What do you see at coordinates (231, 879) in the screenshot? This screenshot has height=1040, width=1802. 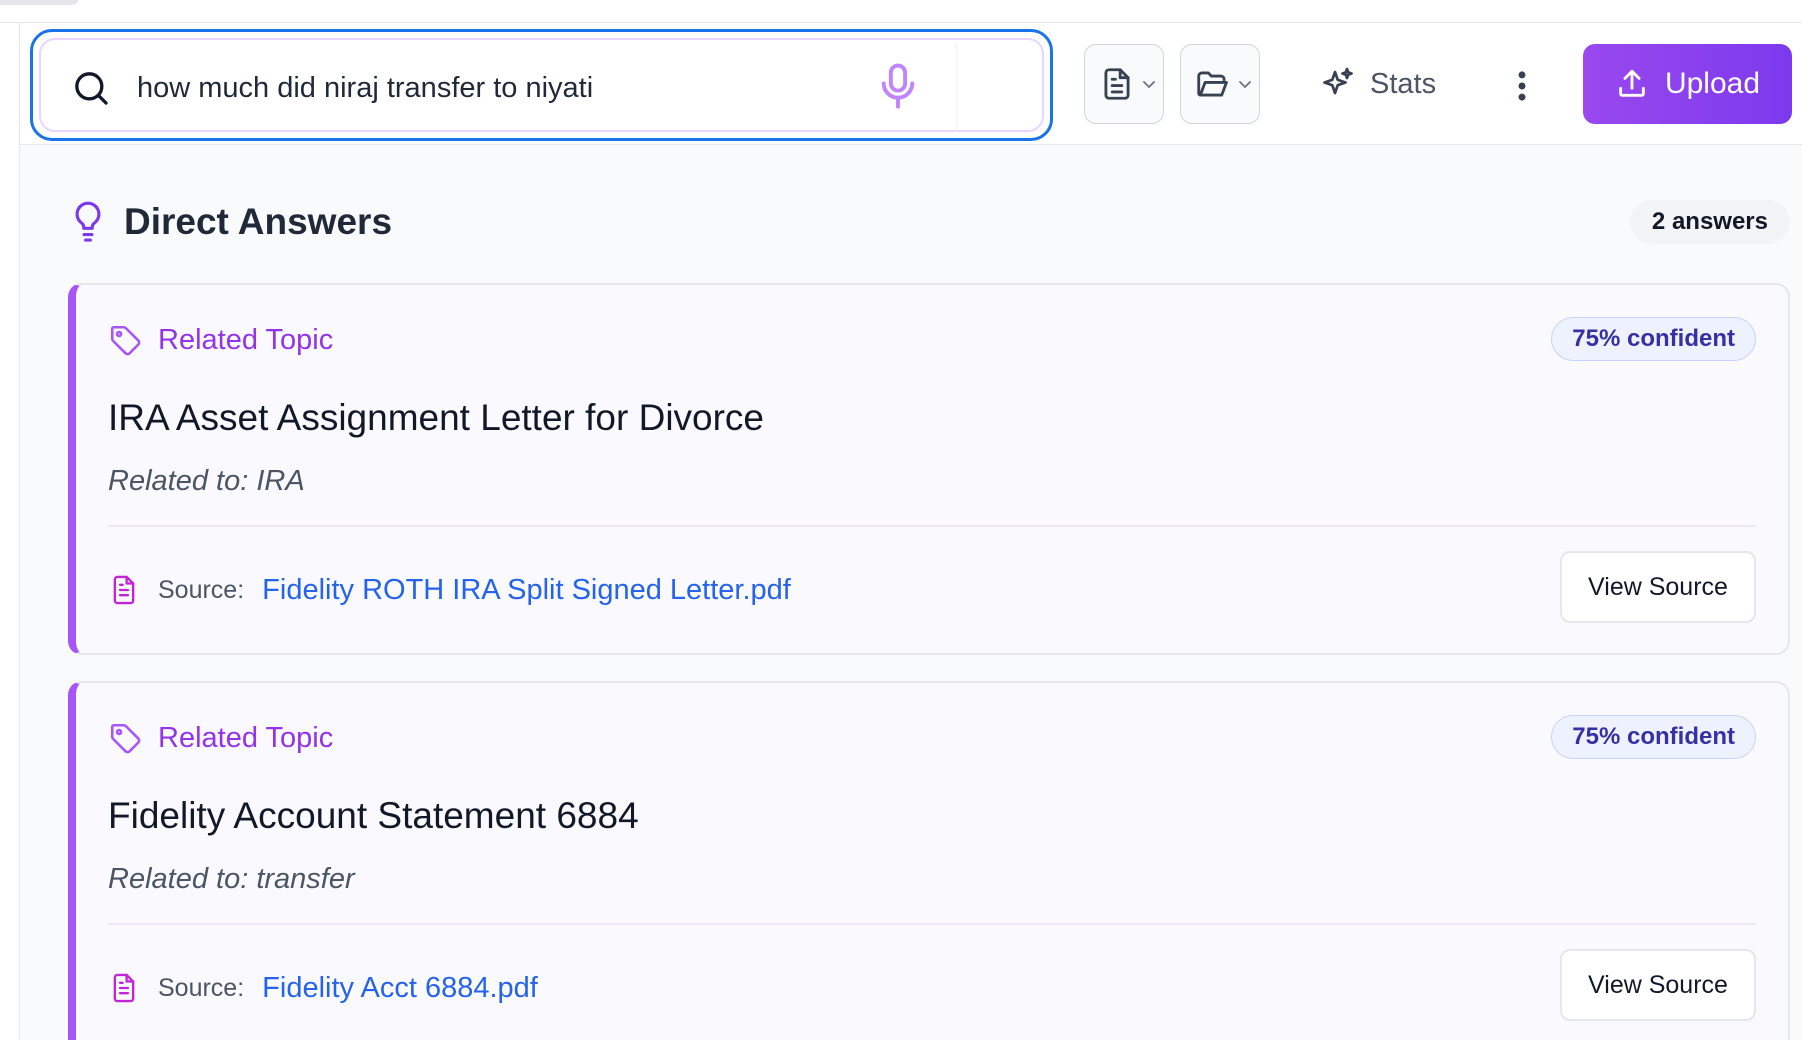 I see `related-to-text: Related to: transfer` at bounding box center [231, 879].